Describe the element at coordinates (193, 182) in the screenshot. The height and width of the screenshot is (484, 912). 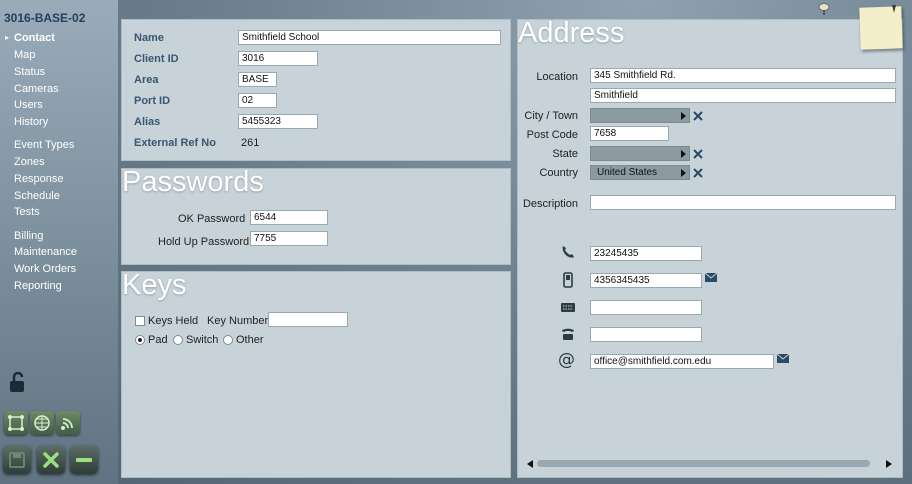
I see `passwords-title: Passwords` at that location.